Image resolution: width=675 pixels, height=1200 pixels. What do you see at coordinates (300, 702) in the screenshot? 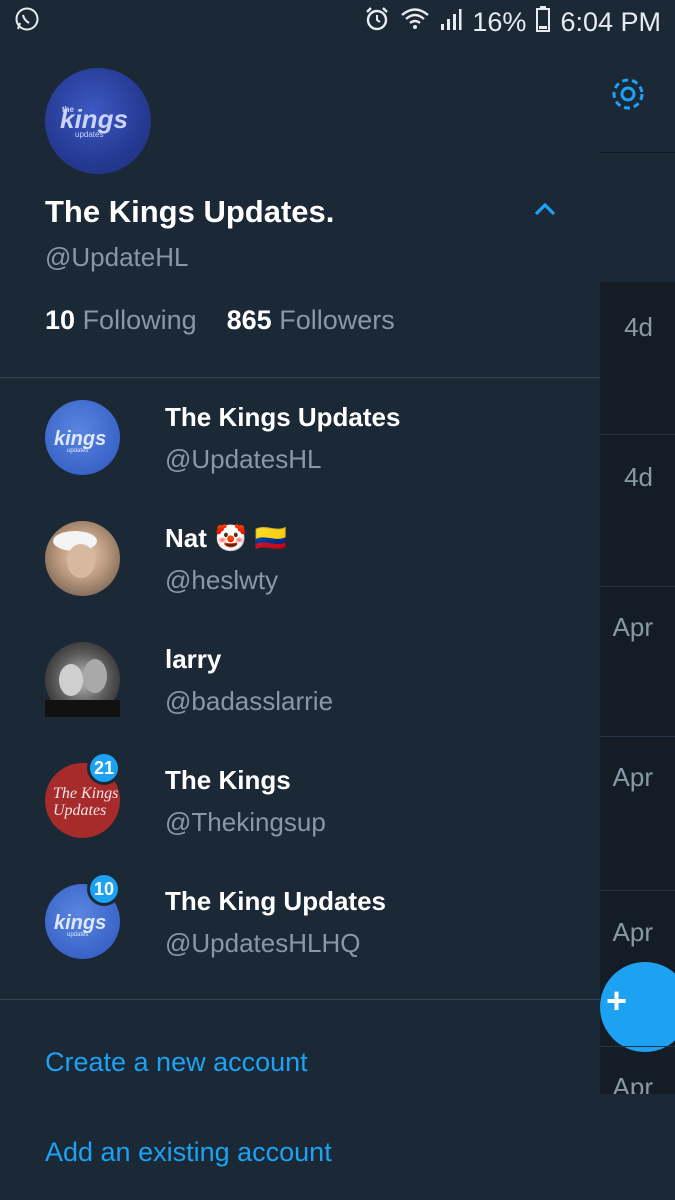
I see `account-item: larry @badasslarrie` at bounding box center [300, 702].